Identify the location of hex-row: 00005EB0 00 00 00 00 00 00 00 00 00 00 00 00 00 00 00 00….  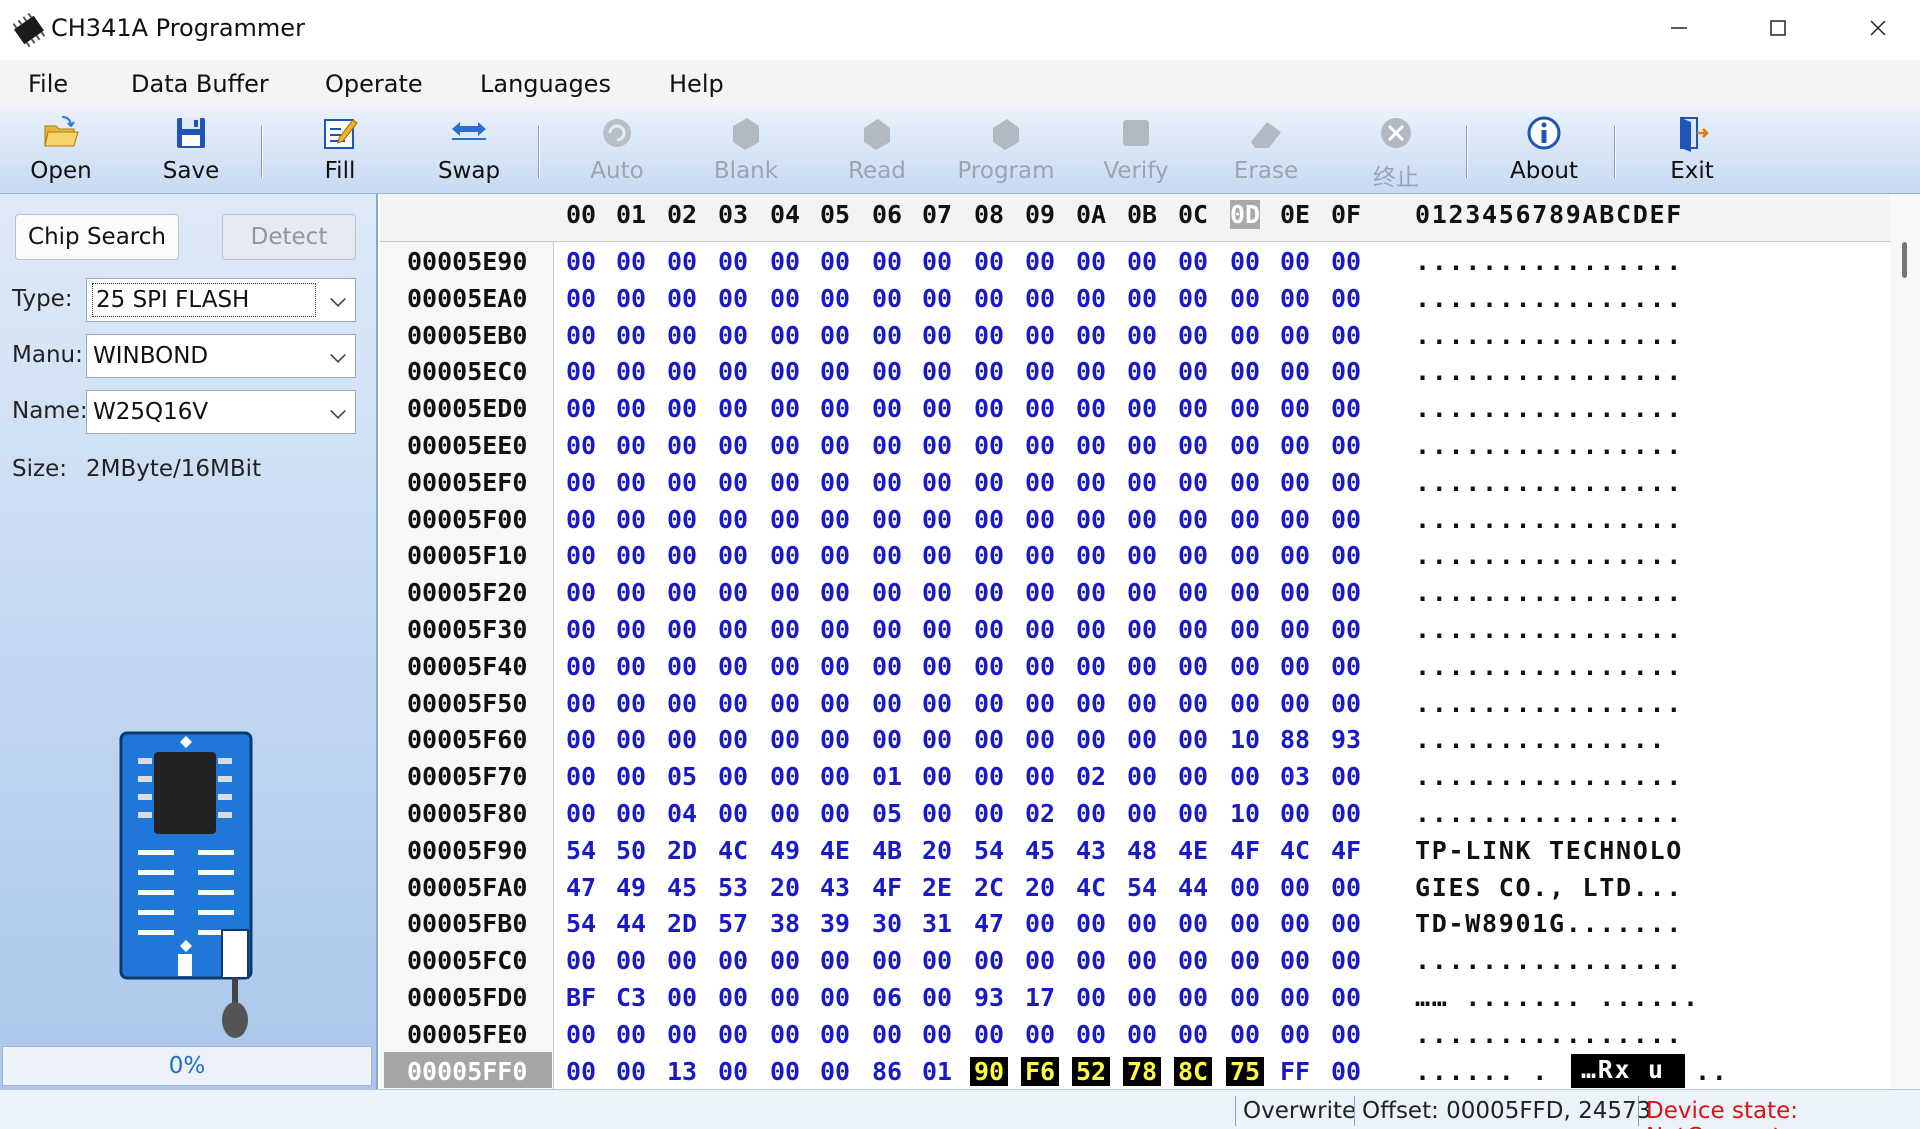
(1135, 334).